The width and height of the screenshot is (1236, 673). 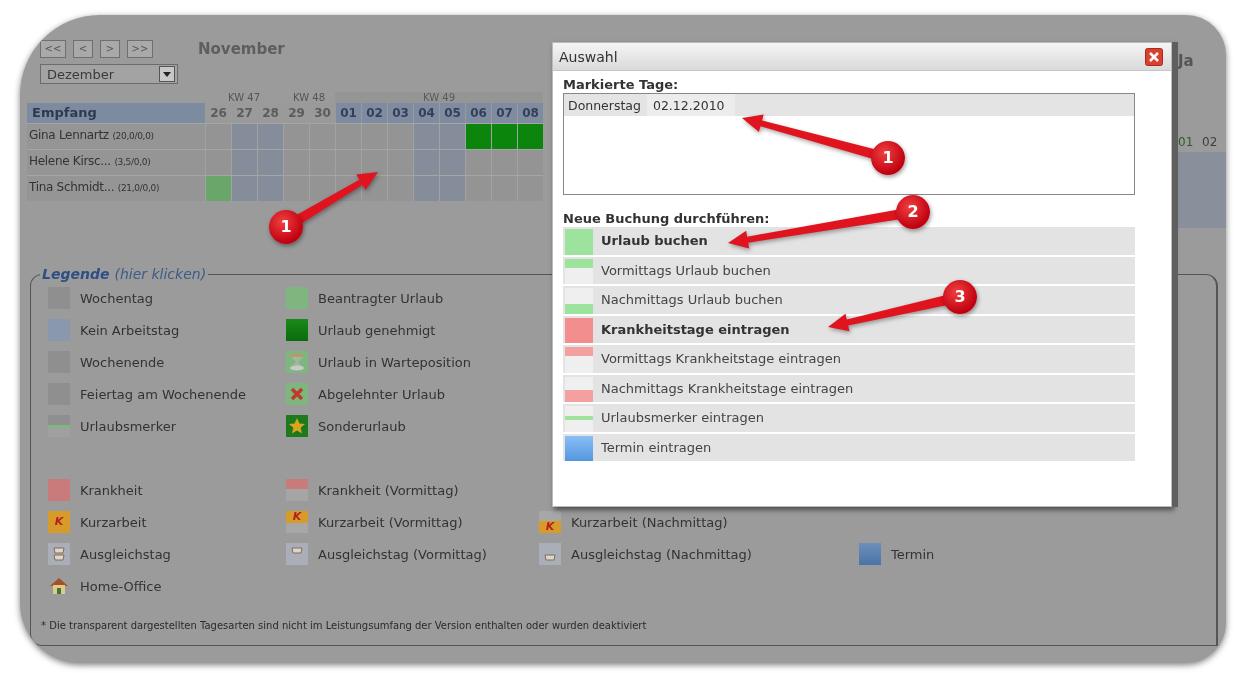 What do you see at coordinates (167, 74) in the screenshot?
I see `dropdown-icon` at bounding box center [167, 74].